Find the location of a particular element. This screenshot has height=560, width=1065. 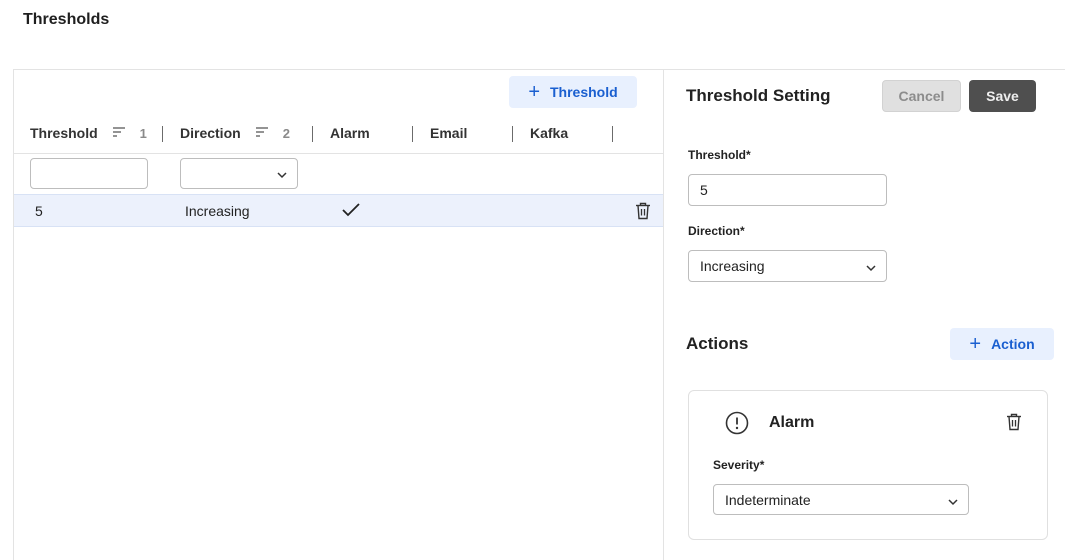

column-header-direction: Direction 2 is located at coordinates (235, 133).